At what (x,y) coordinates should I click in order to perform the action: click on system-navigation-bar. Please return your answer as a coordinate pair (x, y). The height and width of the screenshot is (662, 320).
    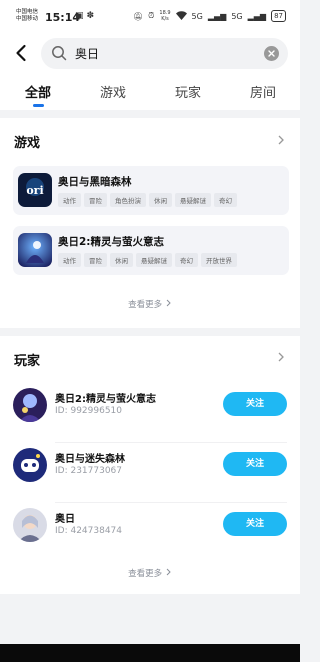
    Looking at the image, I should click on (150, 653).